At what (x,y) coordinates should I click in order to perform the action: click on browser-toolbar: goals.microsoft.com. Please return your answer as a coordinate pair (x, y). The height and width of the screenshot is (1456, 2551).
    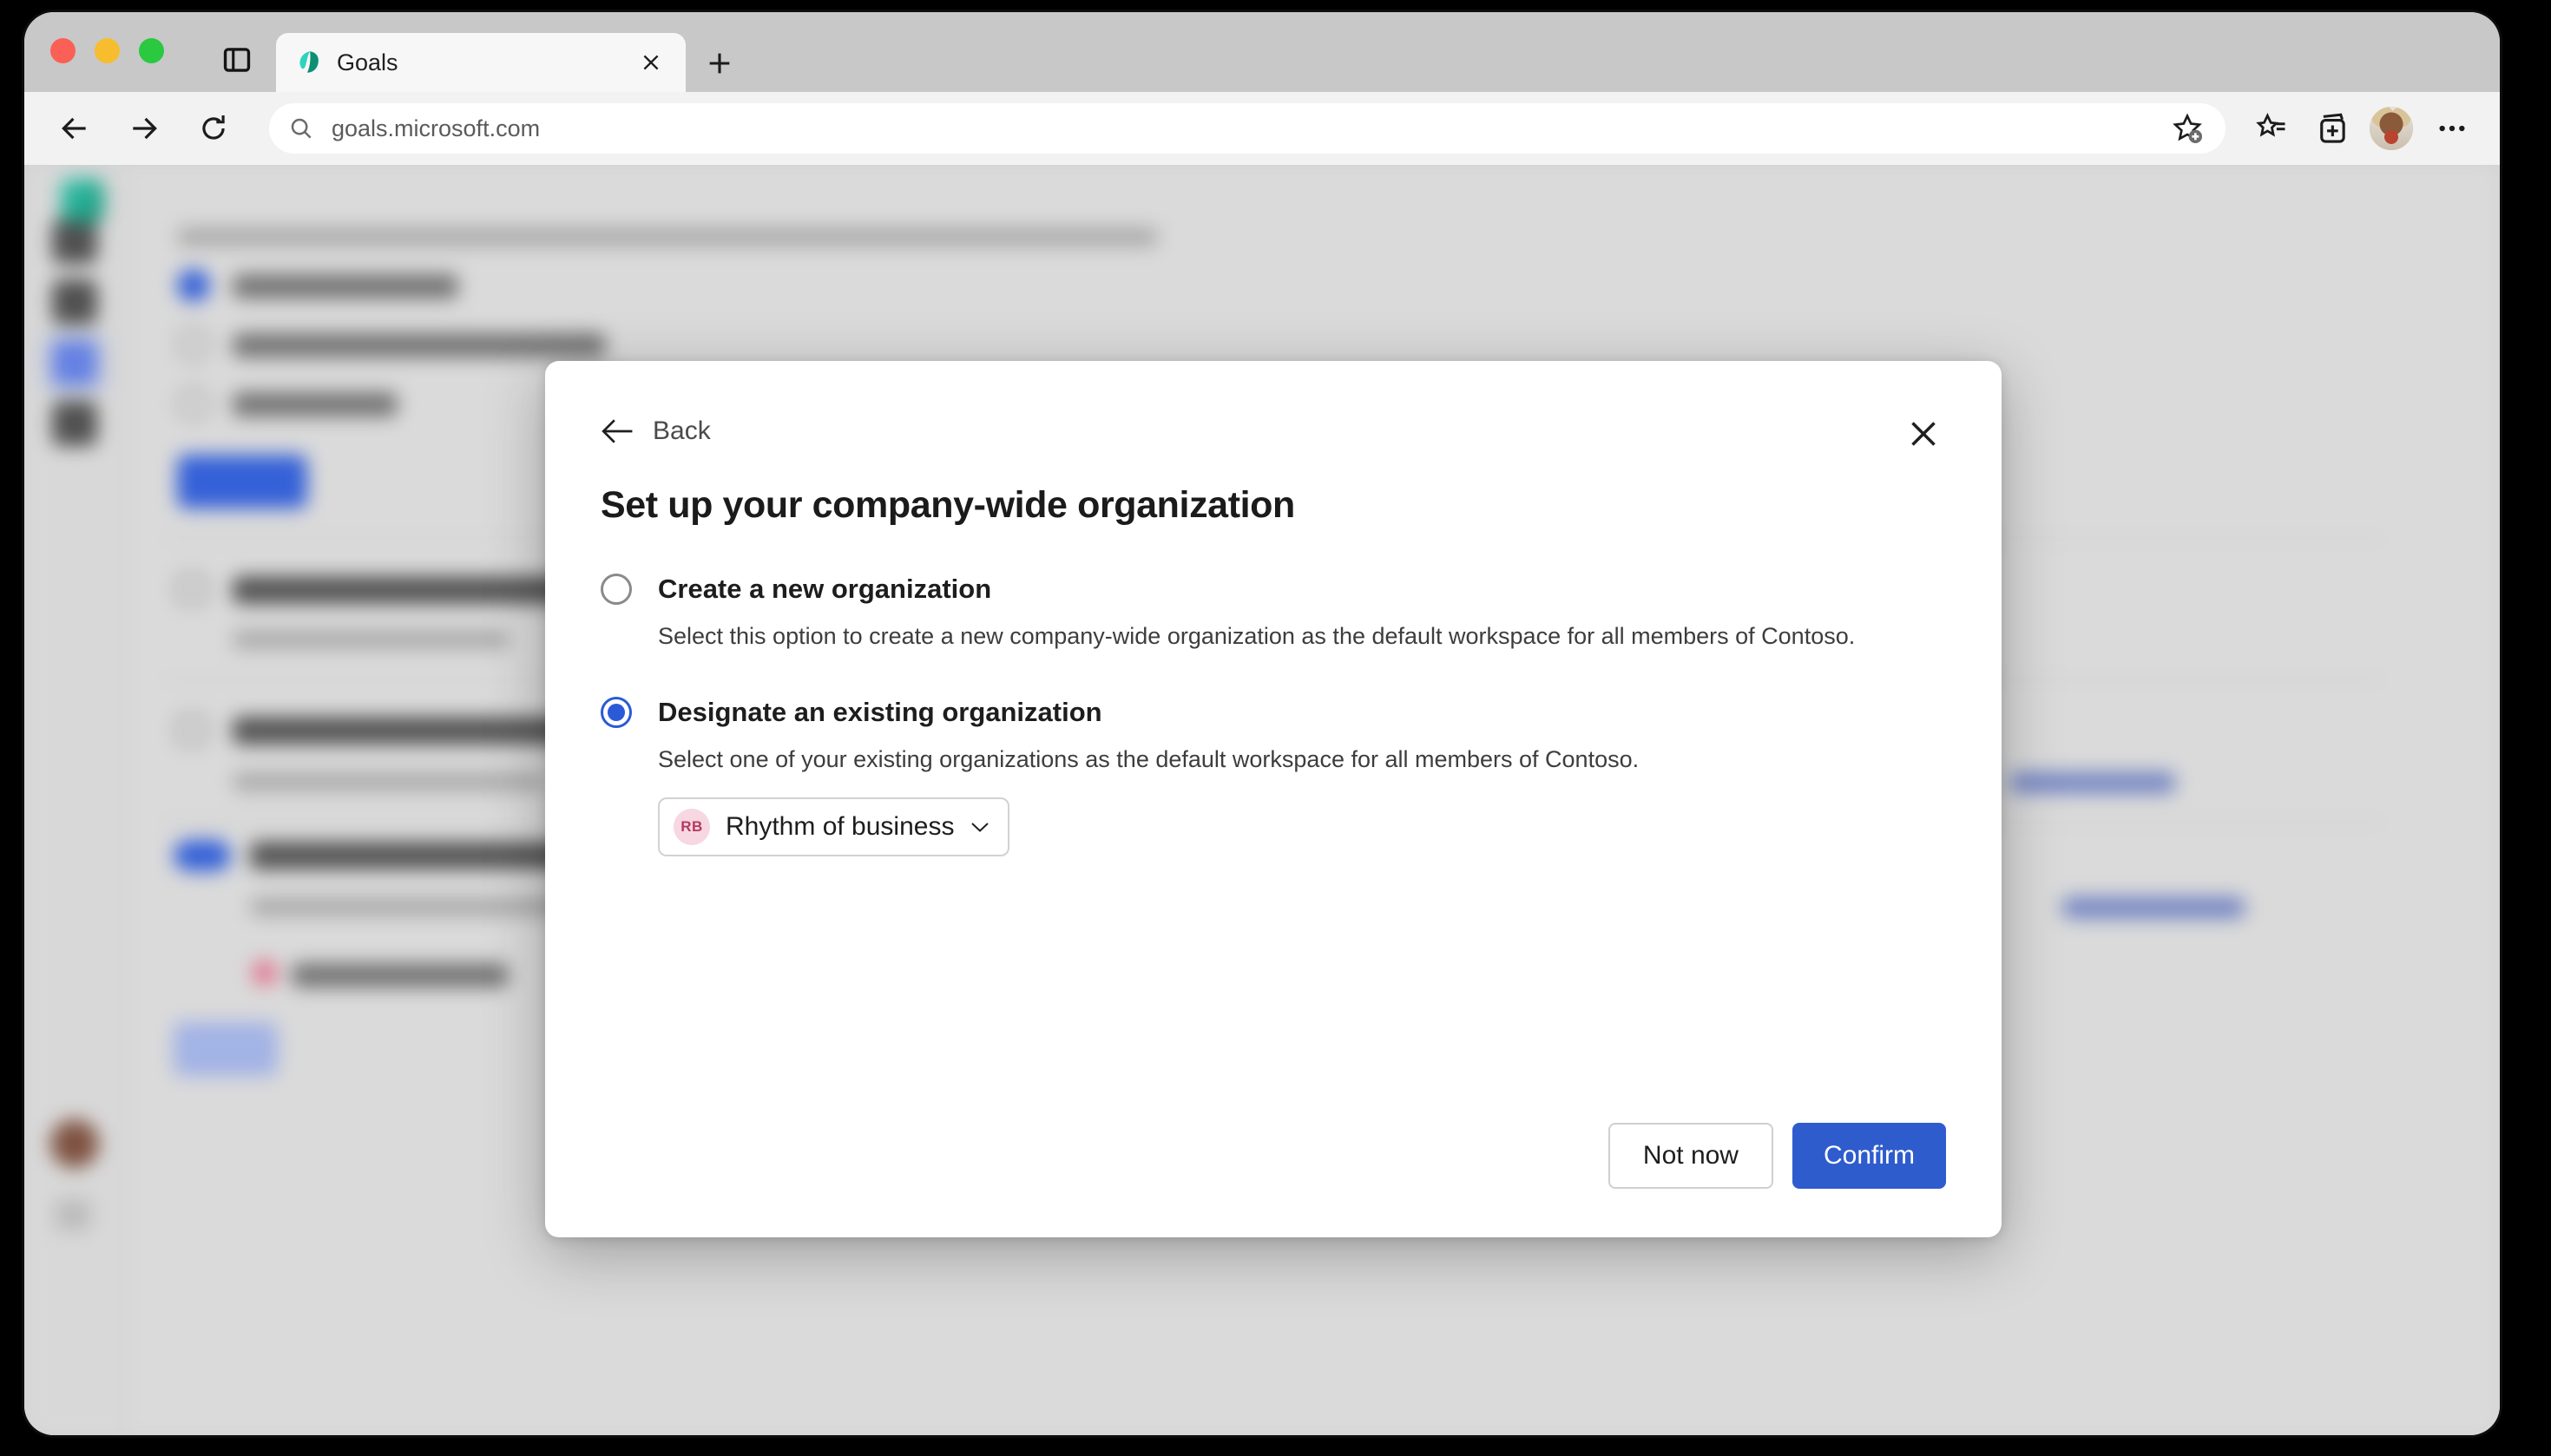
    Looking at the image, I should click on (1262, 128).